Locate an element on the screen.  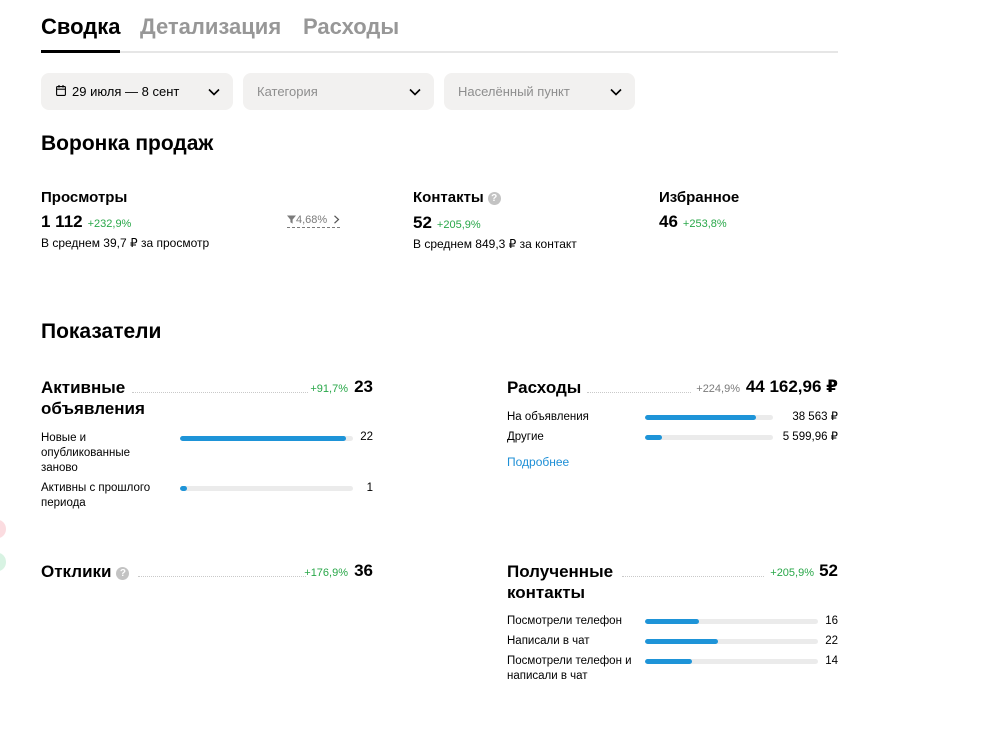
favorites-value: 46 +253,8% is located at coordinates (693, 223).